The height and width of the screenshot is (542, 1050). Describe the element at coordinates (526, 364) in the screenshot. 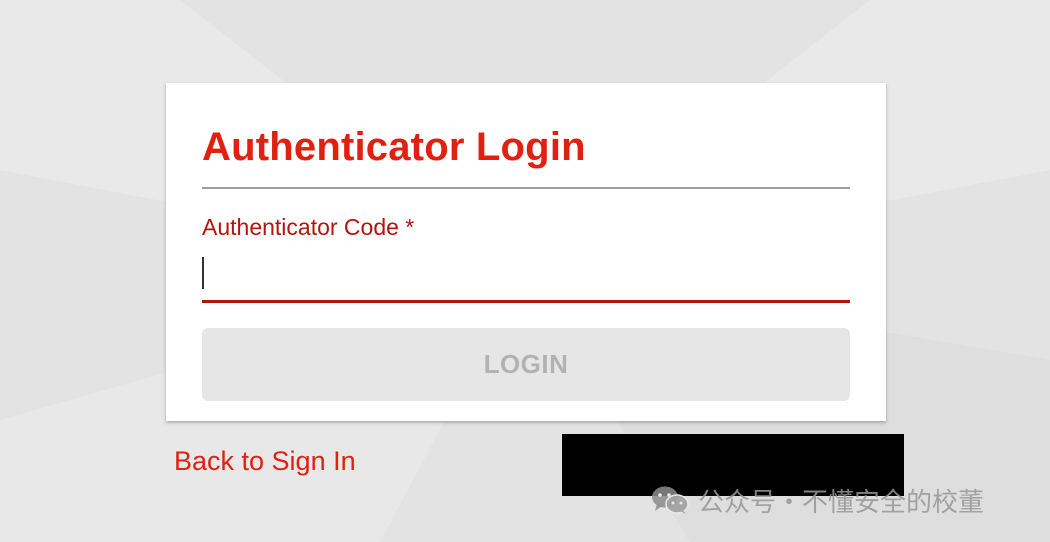

I see `login-button: LOGIN` at that location.